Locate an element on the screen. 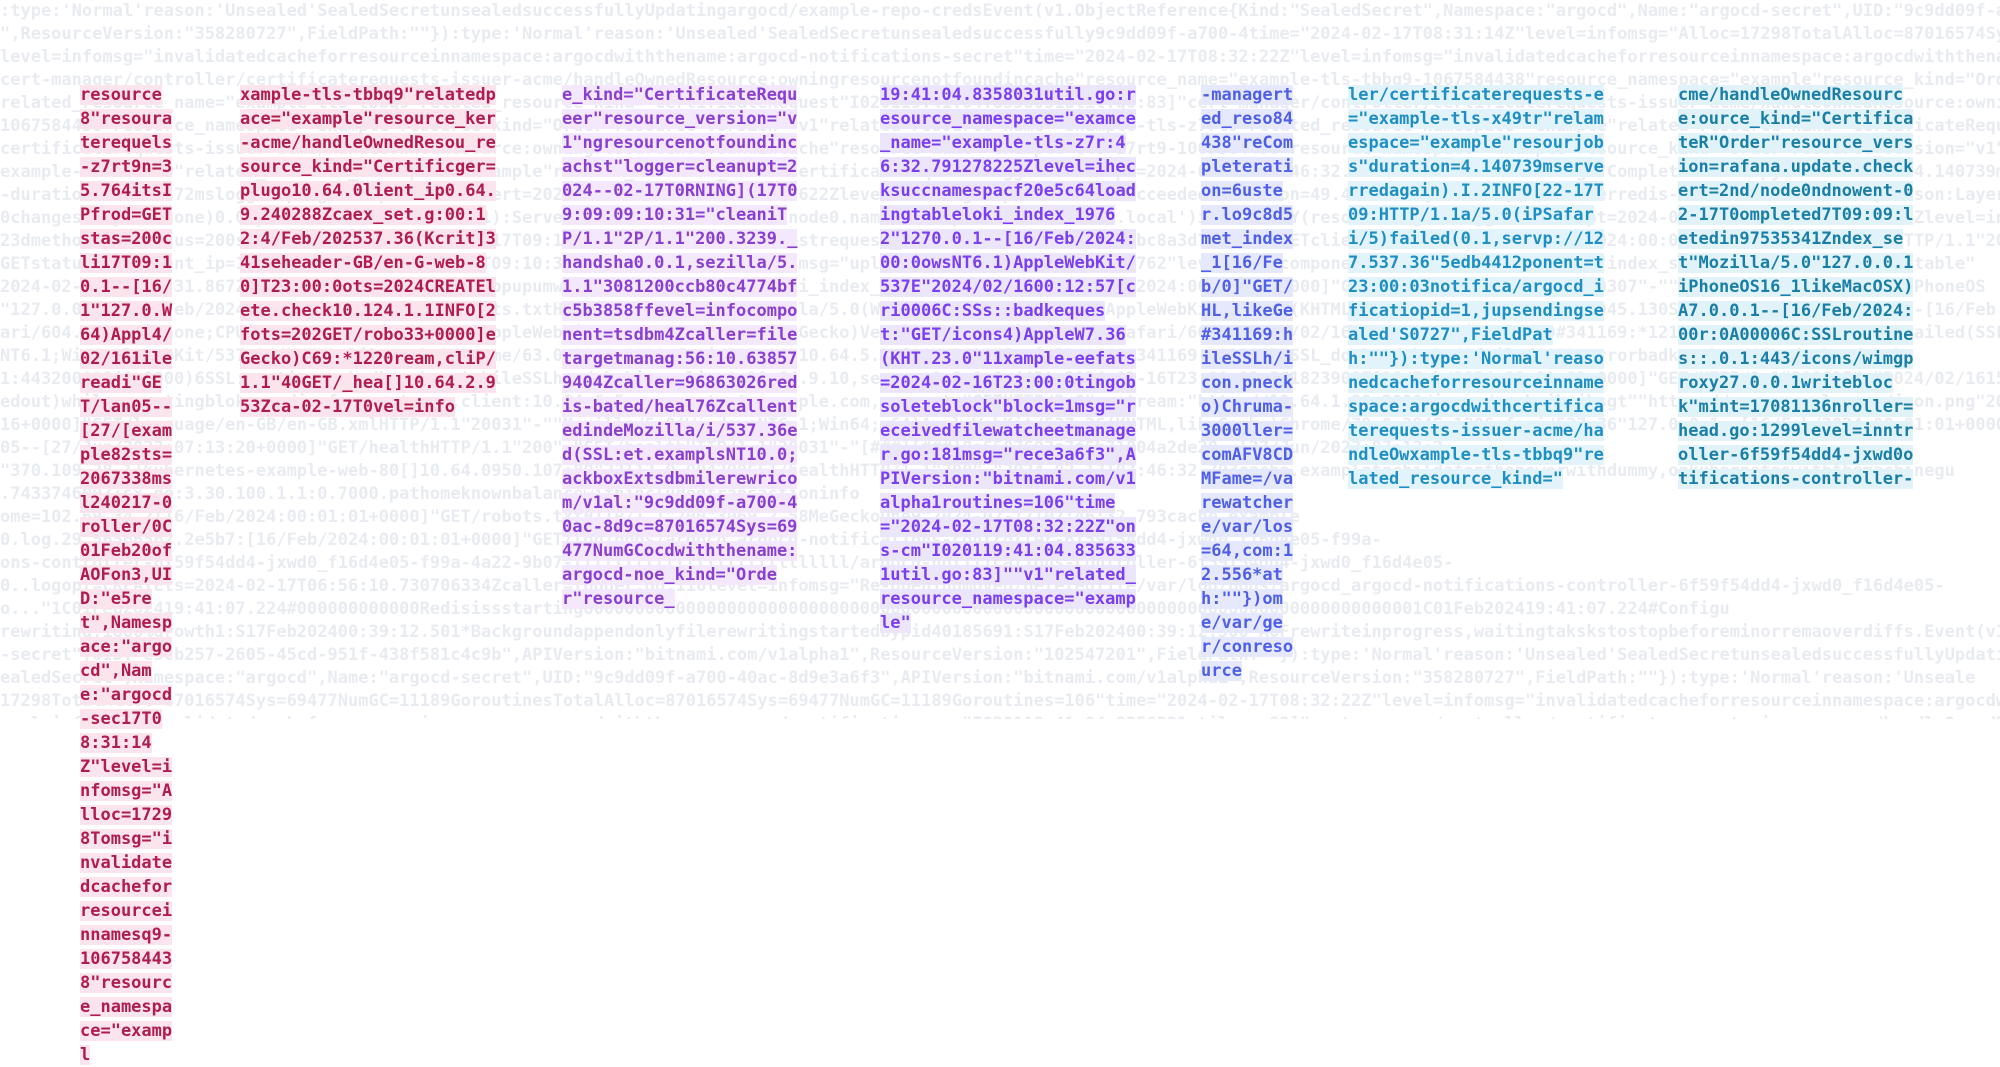  log-segment: zilla/5. is located at coordinates (756, 263).